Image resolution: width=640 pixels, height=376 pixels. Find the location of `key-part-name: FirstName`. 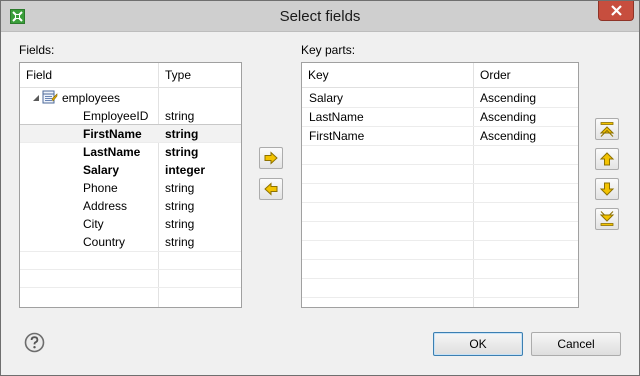

key-part-name: FirstName is located at coordinates (336, 136).